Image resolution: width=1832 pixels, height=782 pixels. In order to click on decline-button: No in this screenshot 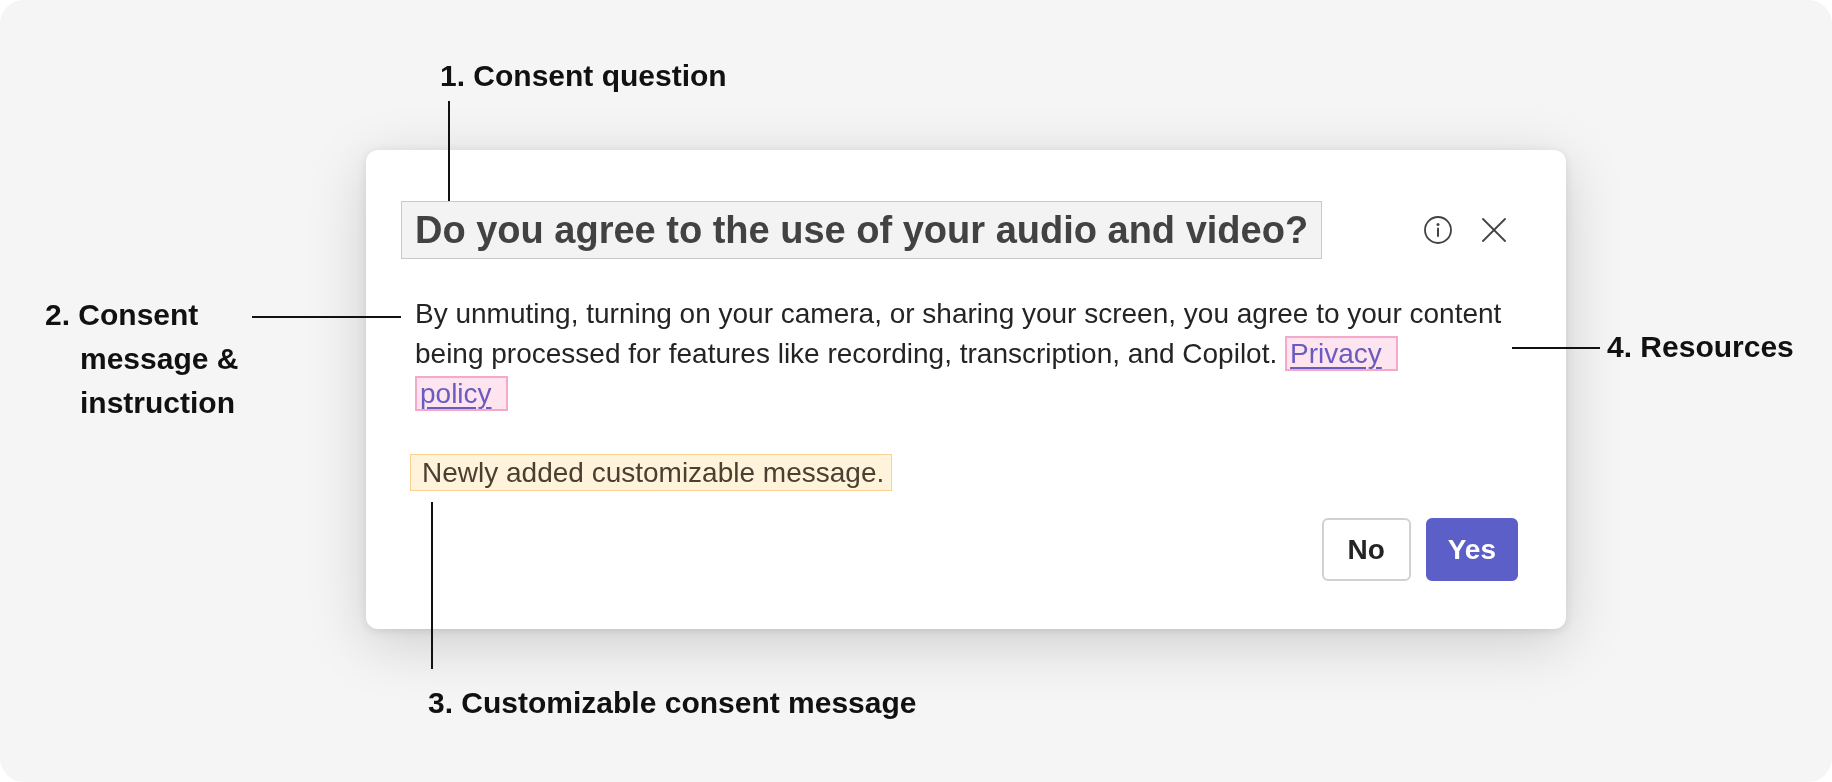, I will do `click(1366, 549)`.